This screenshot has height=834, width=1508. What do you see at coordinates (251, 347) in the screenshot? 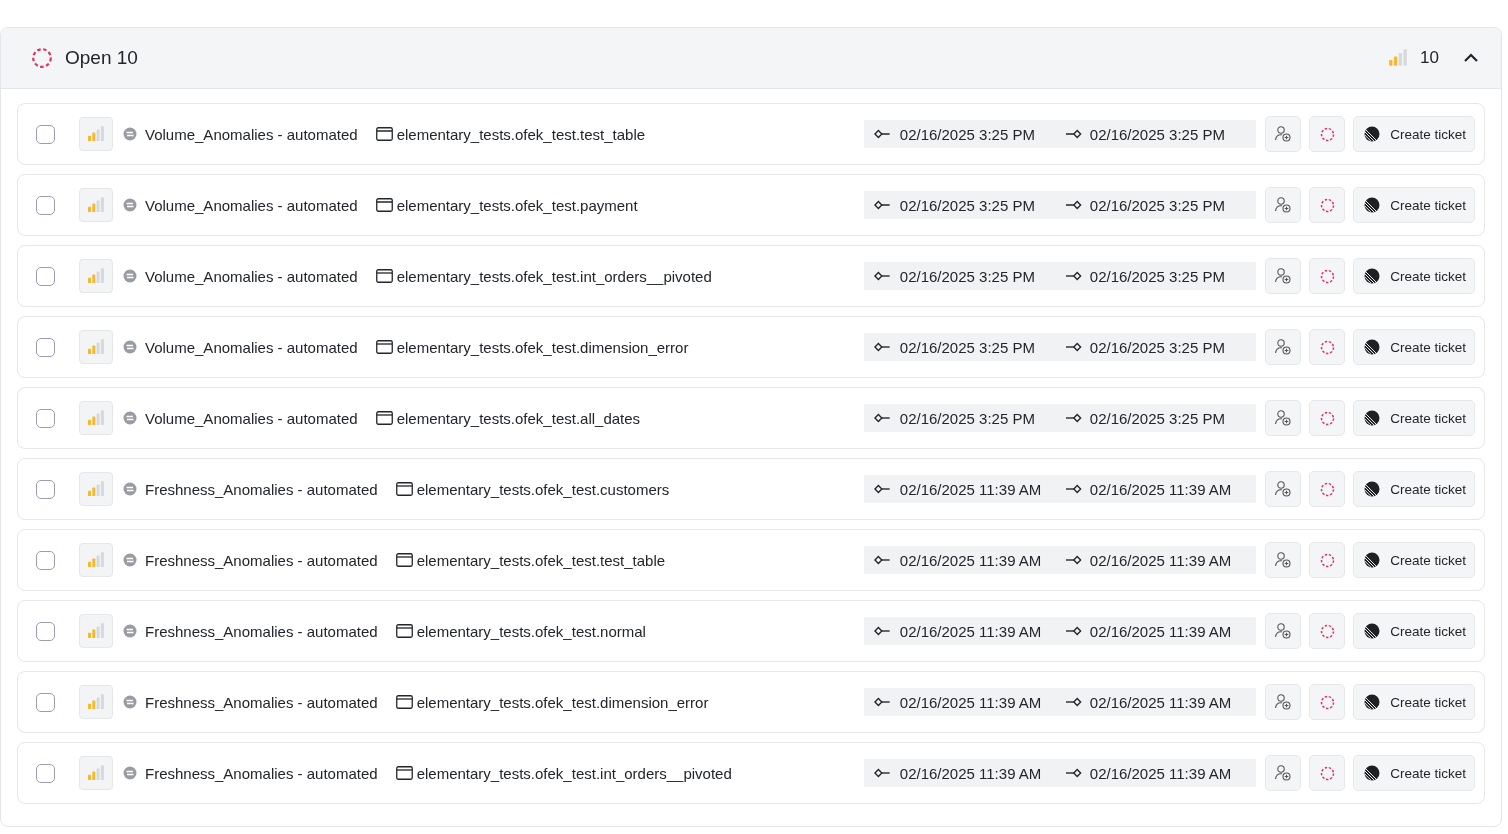
I see `test-name: Volume_Anomalies - automated` at bounding box center [251, 347].